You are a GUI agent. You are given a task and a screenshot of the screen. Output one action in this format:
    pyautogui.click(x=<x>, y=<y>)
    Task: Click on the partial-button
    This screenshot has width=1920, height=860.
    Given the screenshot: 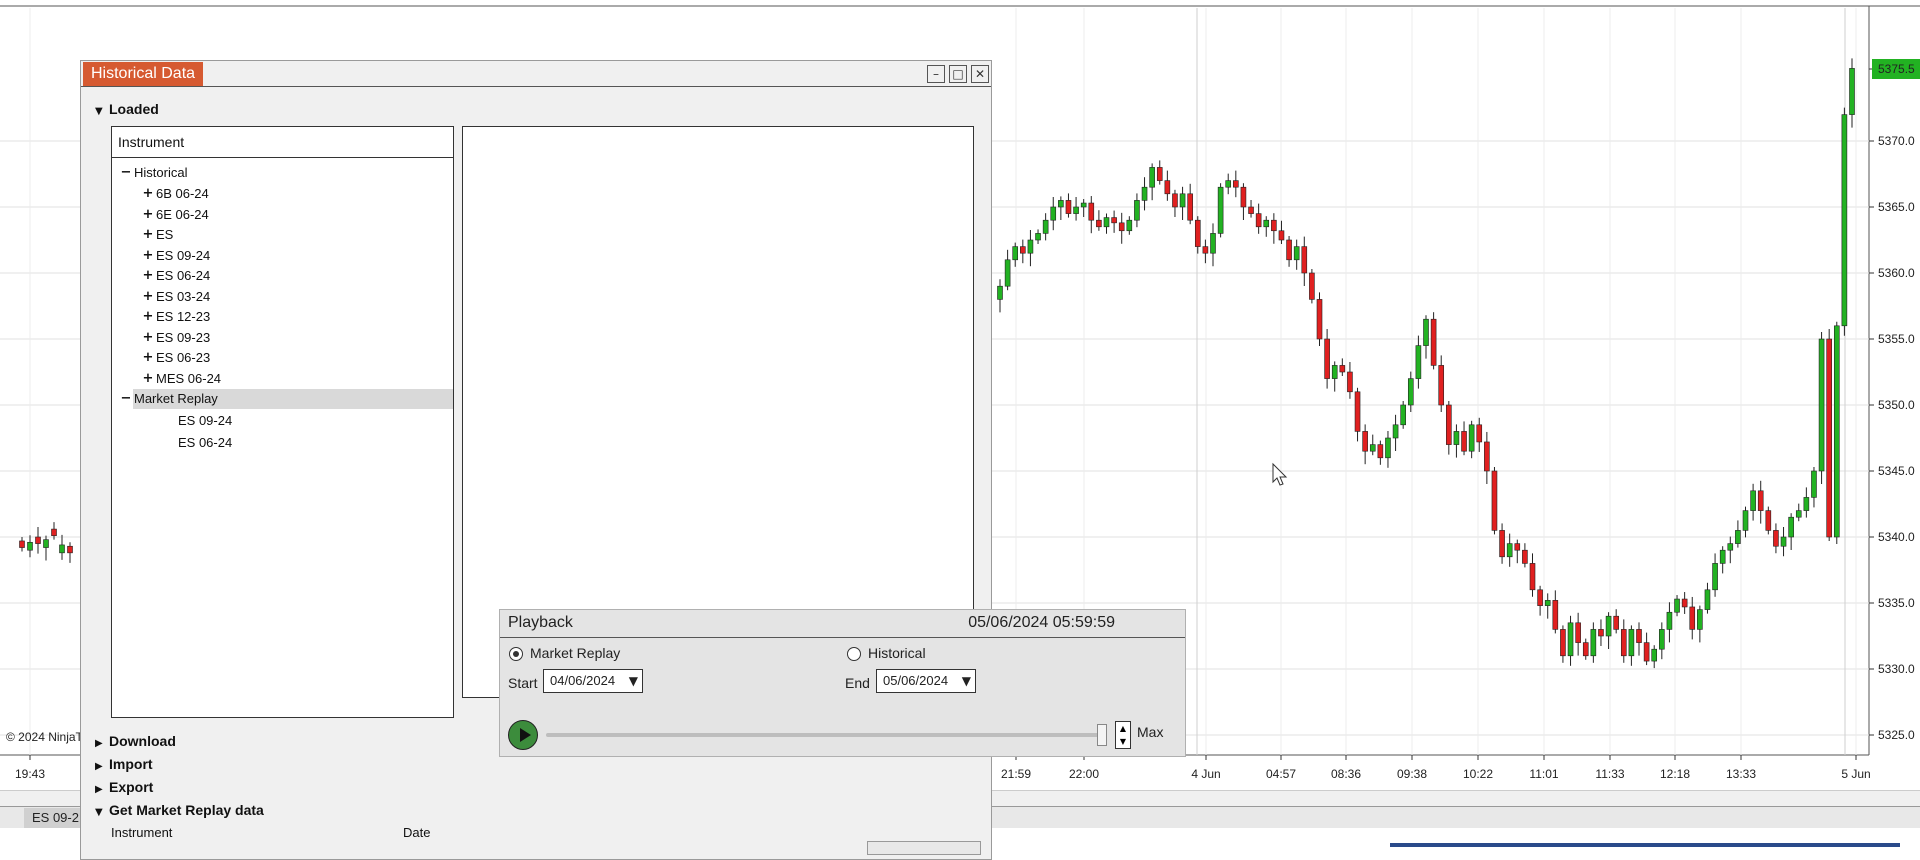 What is the action you would take?
    pyautogui.click(x=924, y=848)
    